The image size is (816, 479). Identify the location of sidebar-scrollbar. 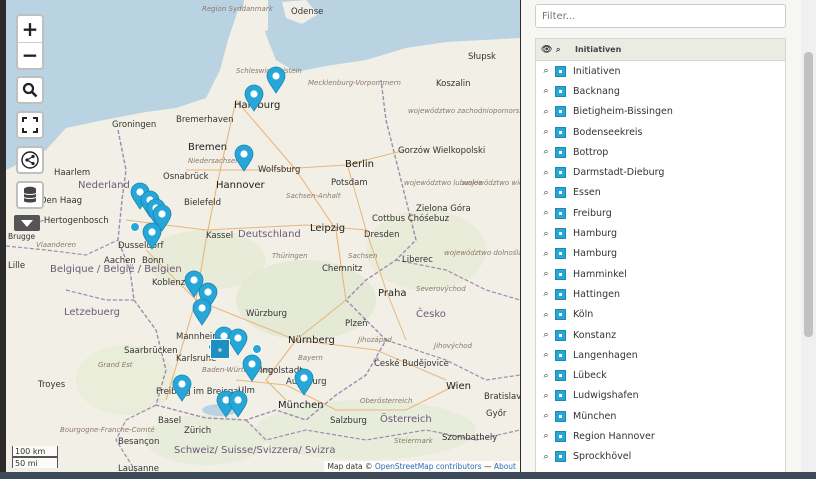
(808, 236).